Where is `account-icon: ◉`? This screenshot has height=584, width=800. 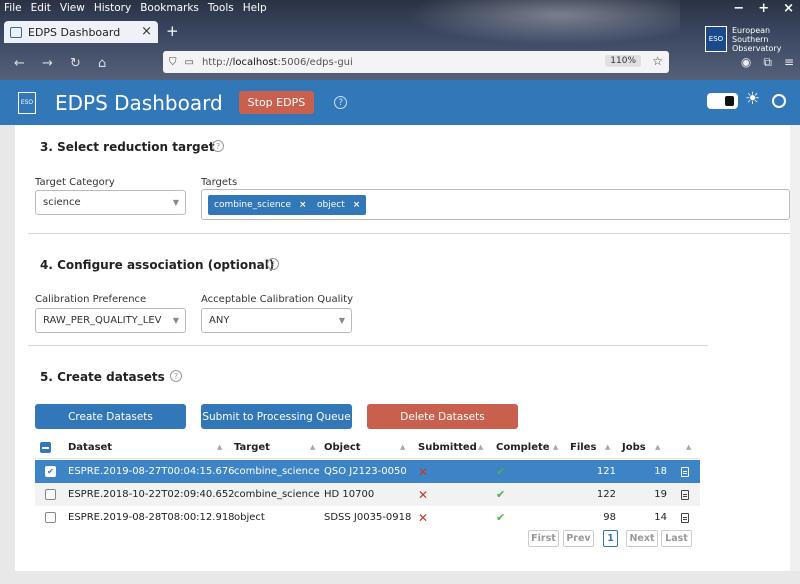
account-icon: ◉ is located at coordinates (746, 62).